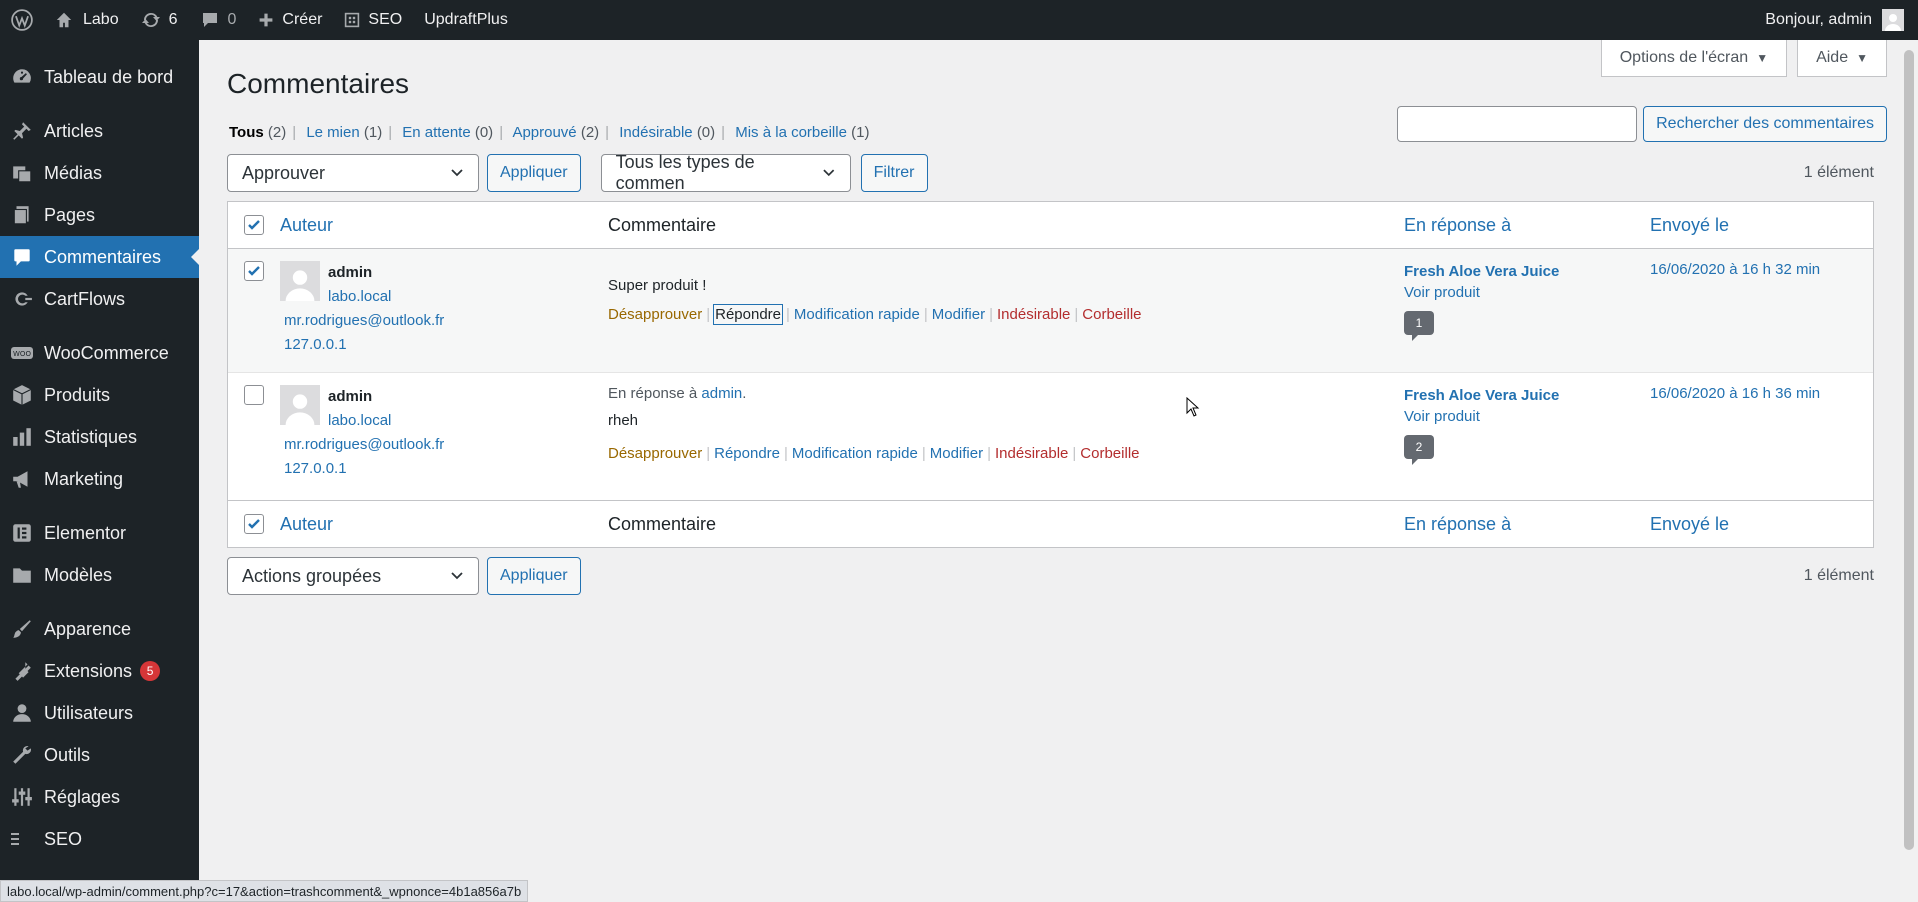 The image size is (1918, 902). Describe the element at coordinates (1765, 124) in the screenshot. I see `search-comments-button: Rechercher des commentaires` at that location.